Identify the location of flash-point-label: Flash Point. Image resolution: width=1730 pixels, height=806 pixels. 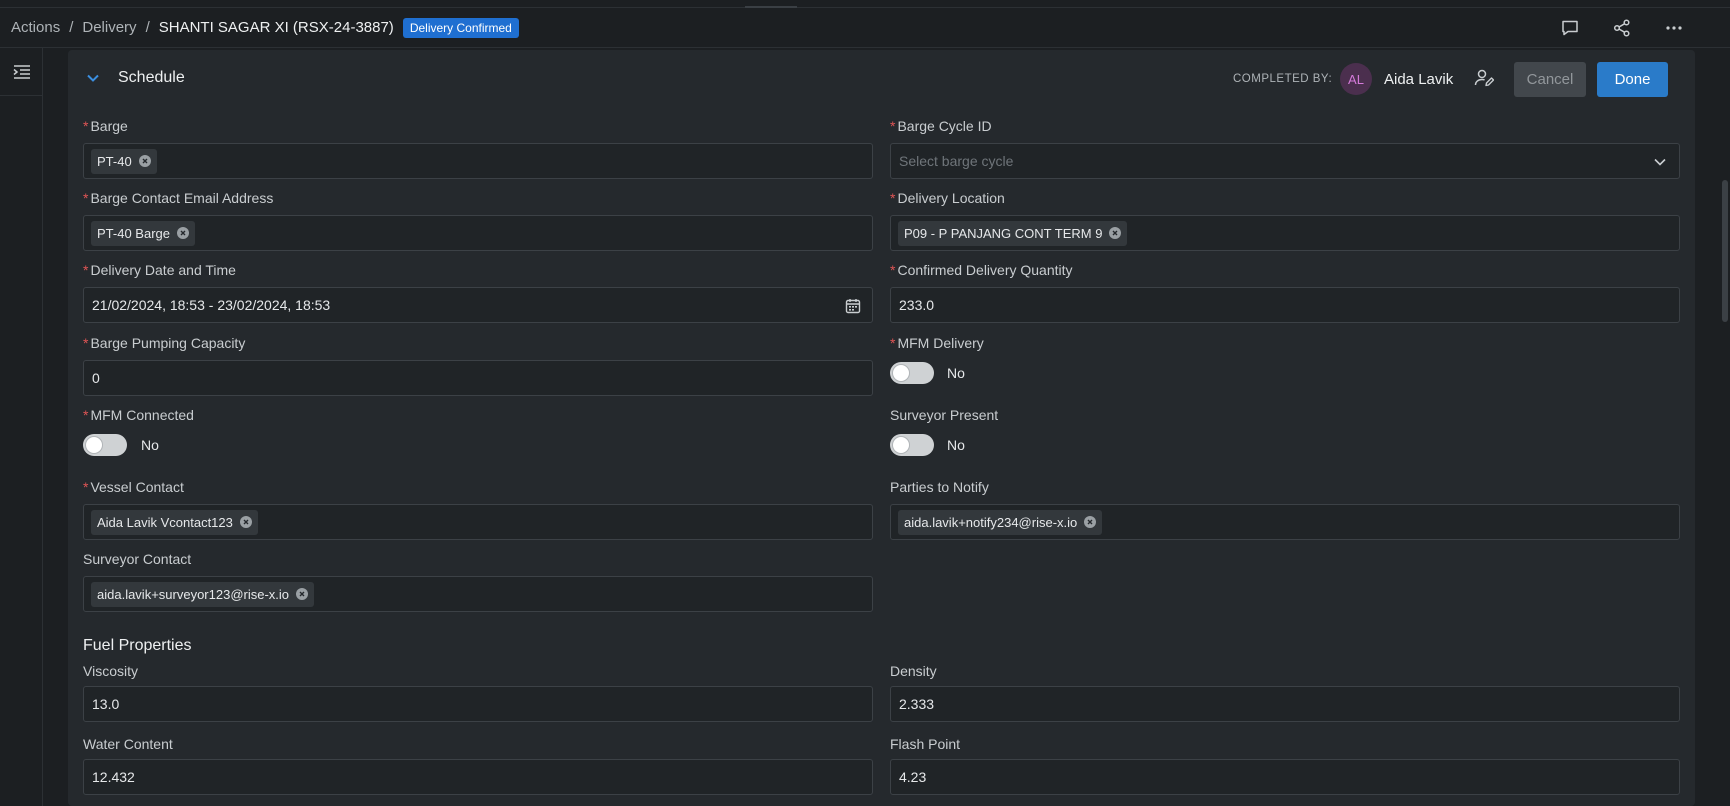
(925, 744).